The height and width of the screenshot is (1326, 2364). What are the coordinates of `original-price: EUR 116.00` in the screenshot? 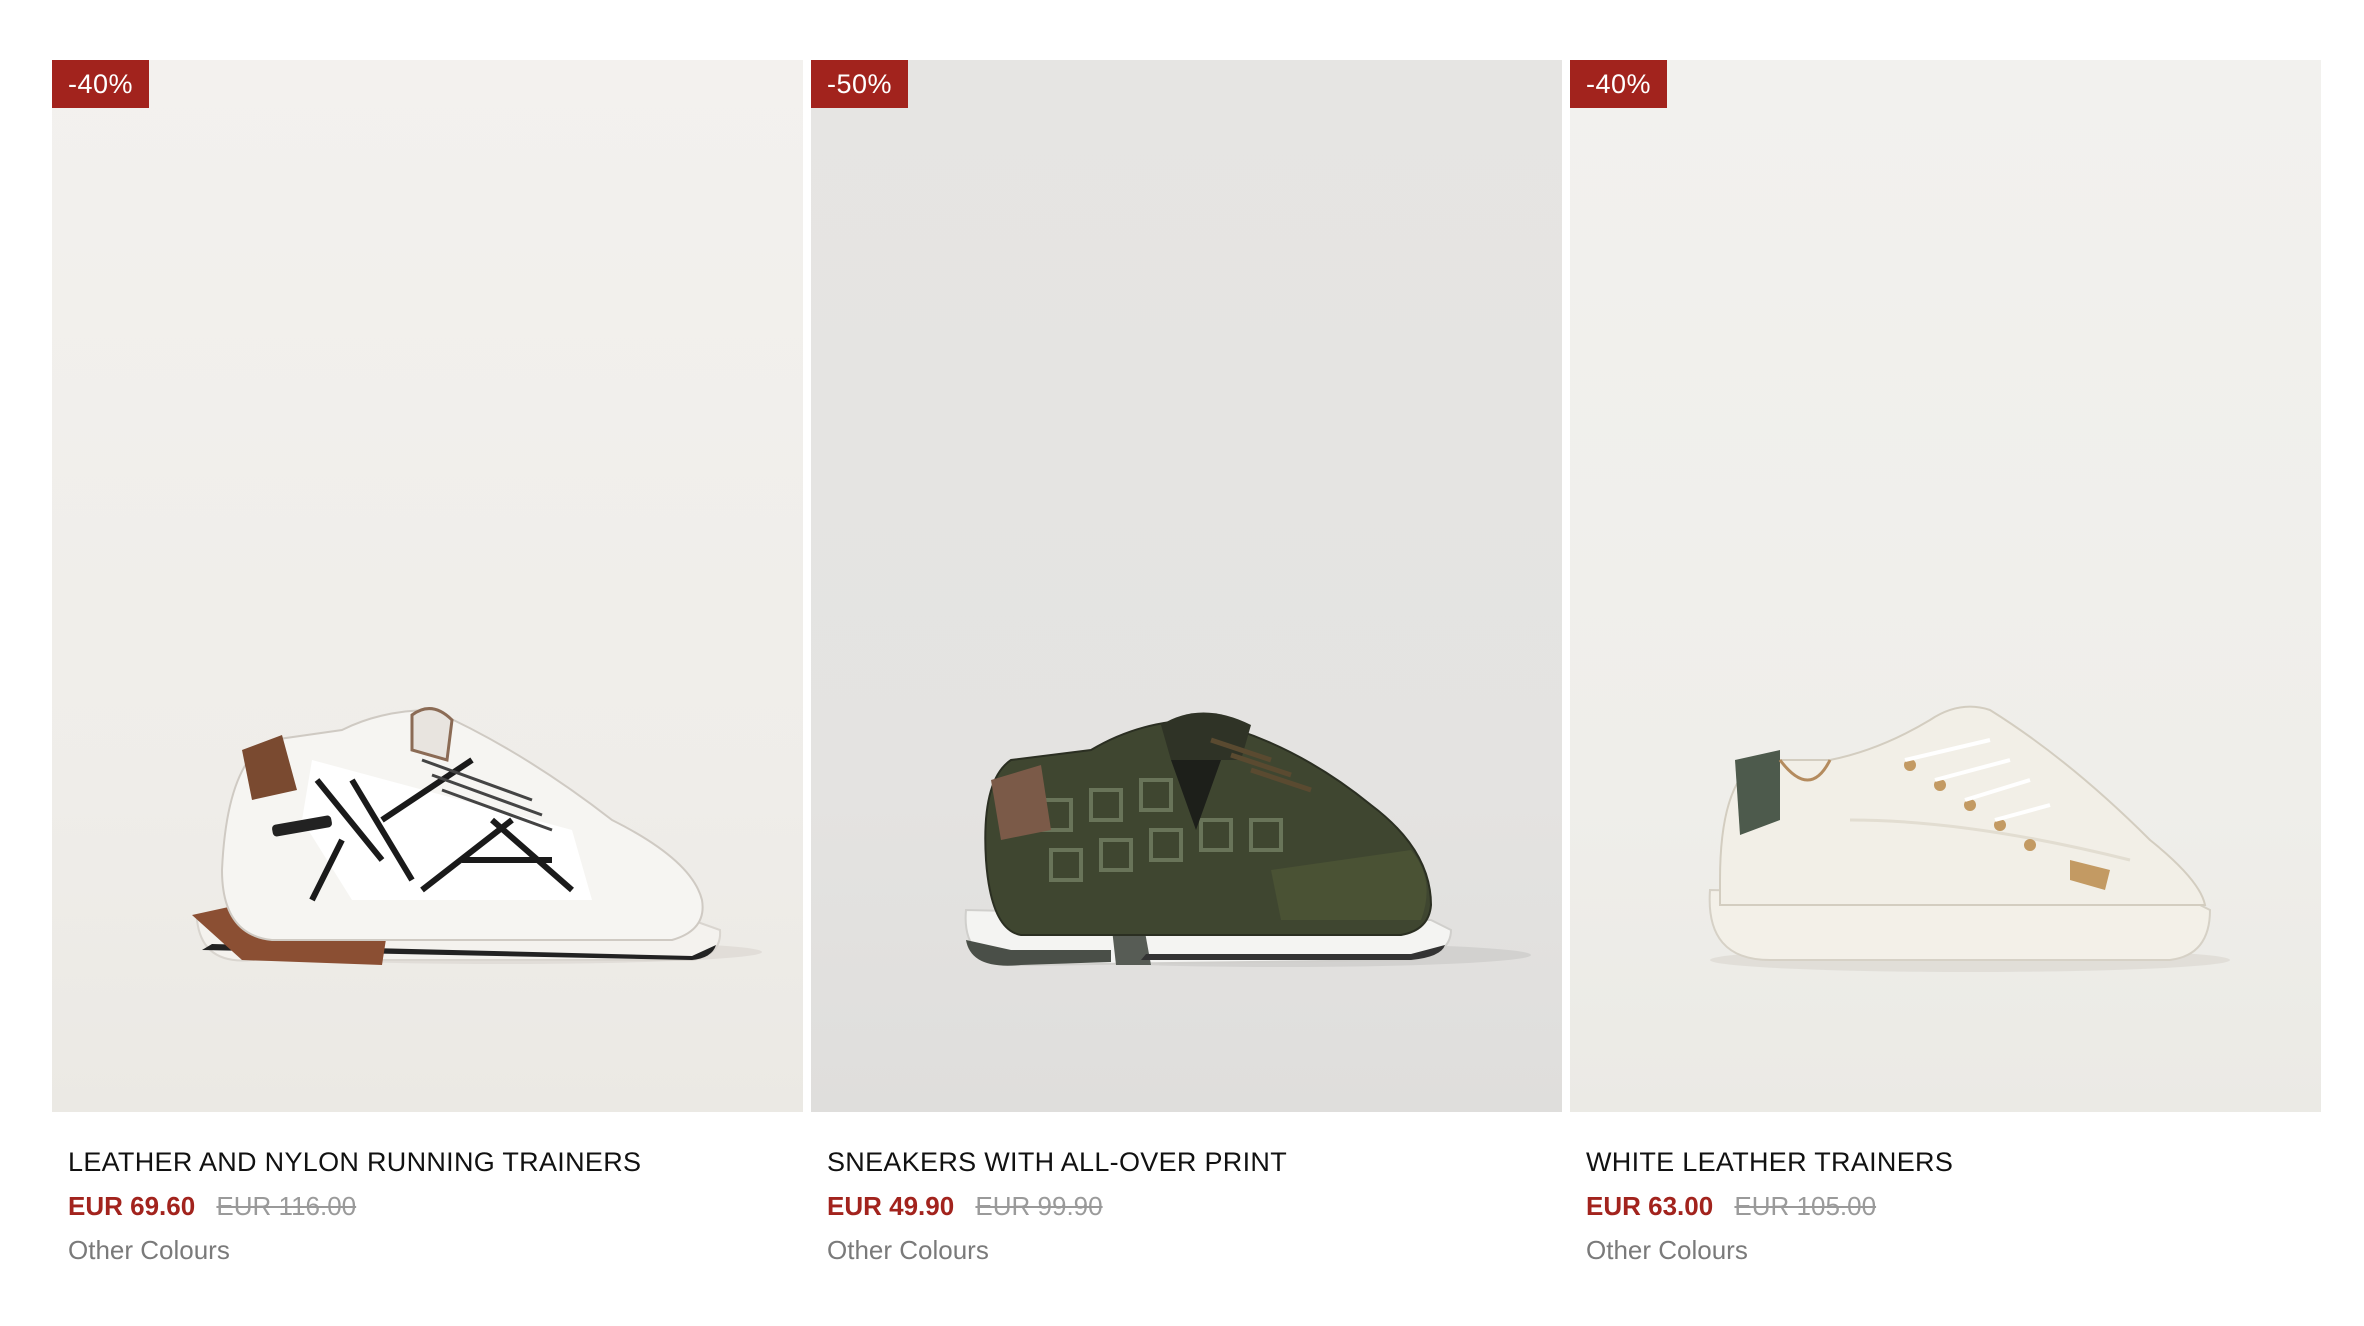 It's located at (286, 1206).